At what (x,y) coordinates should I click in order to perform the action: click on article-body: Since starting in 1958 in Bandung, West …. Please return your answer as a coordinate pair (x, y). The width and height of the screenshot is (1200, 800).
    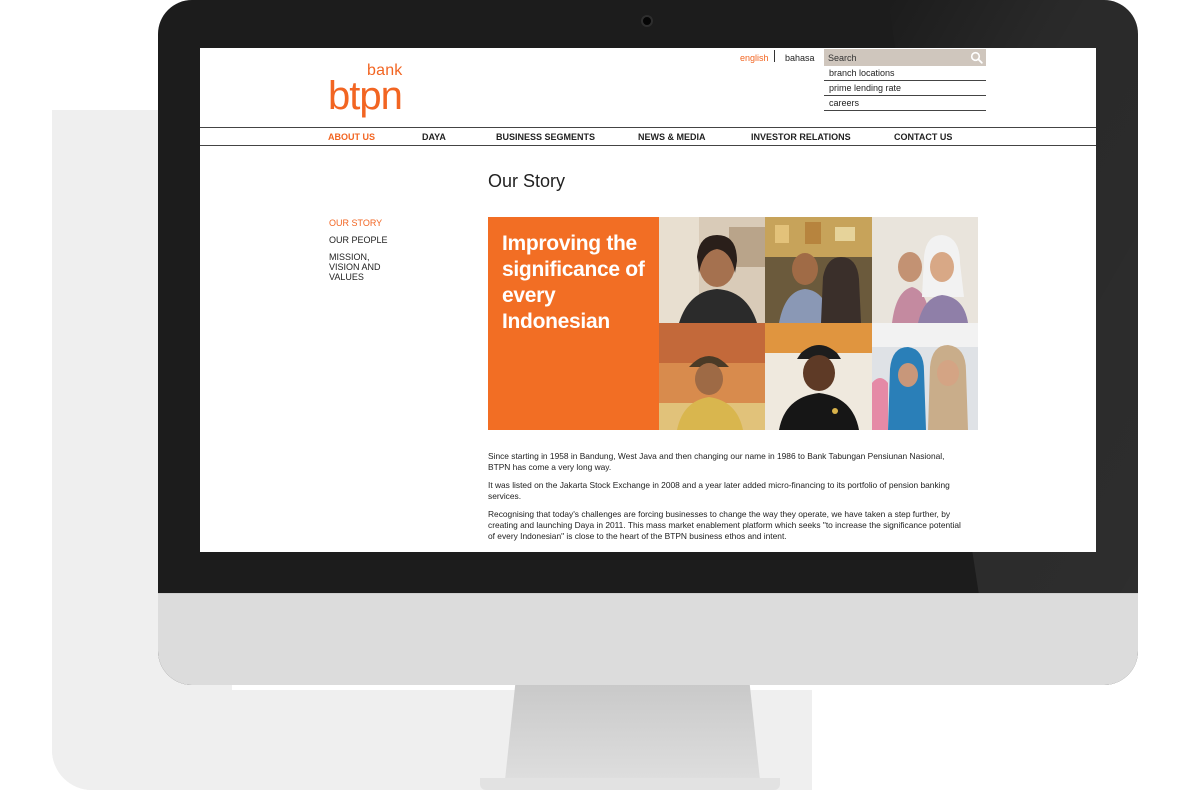
    Looking at the image, I should click on (728, 500).